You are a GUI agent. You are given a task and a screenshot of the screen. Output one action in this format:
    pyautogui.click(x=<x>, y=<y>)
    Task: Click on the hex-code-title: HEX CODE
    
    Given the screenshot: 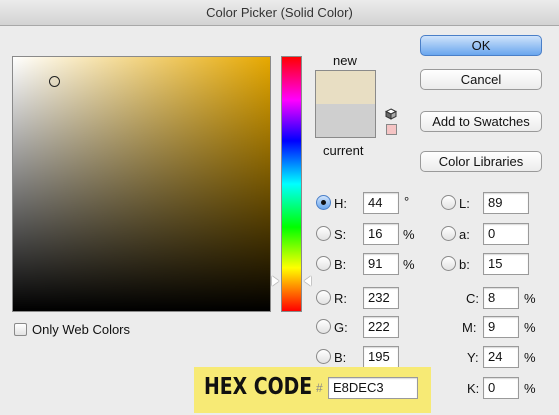 What is the action you would take?
    pyautogui.click(x=258, y=387)
    